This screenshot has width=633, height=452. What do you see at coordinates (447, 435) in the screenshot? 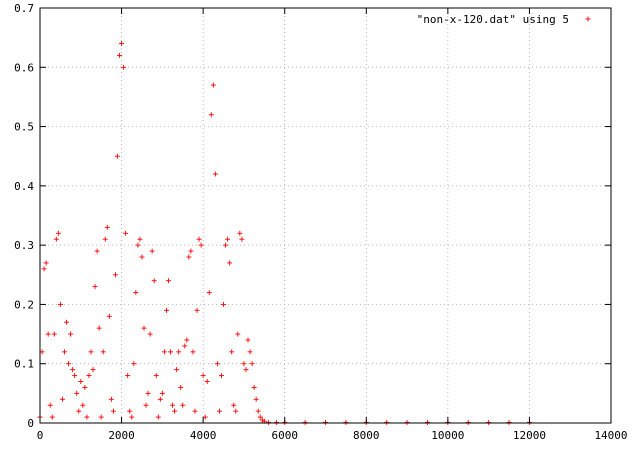
I see `x-tick-label: 10000` at bounding box center [447, 435].